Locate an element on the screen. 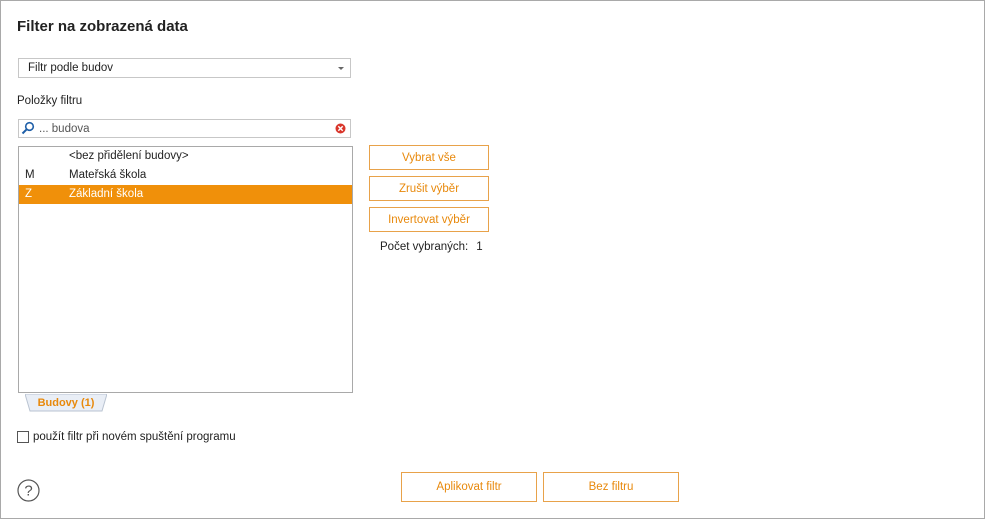 This screenshot has height=519, width=985. list-item: <bez přidělení budovy> is located at coordinates (185, 156).